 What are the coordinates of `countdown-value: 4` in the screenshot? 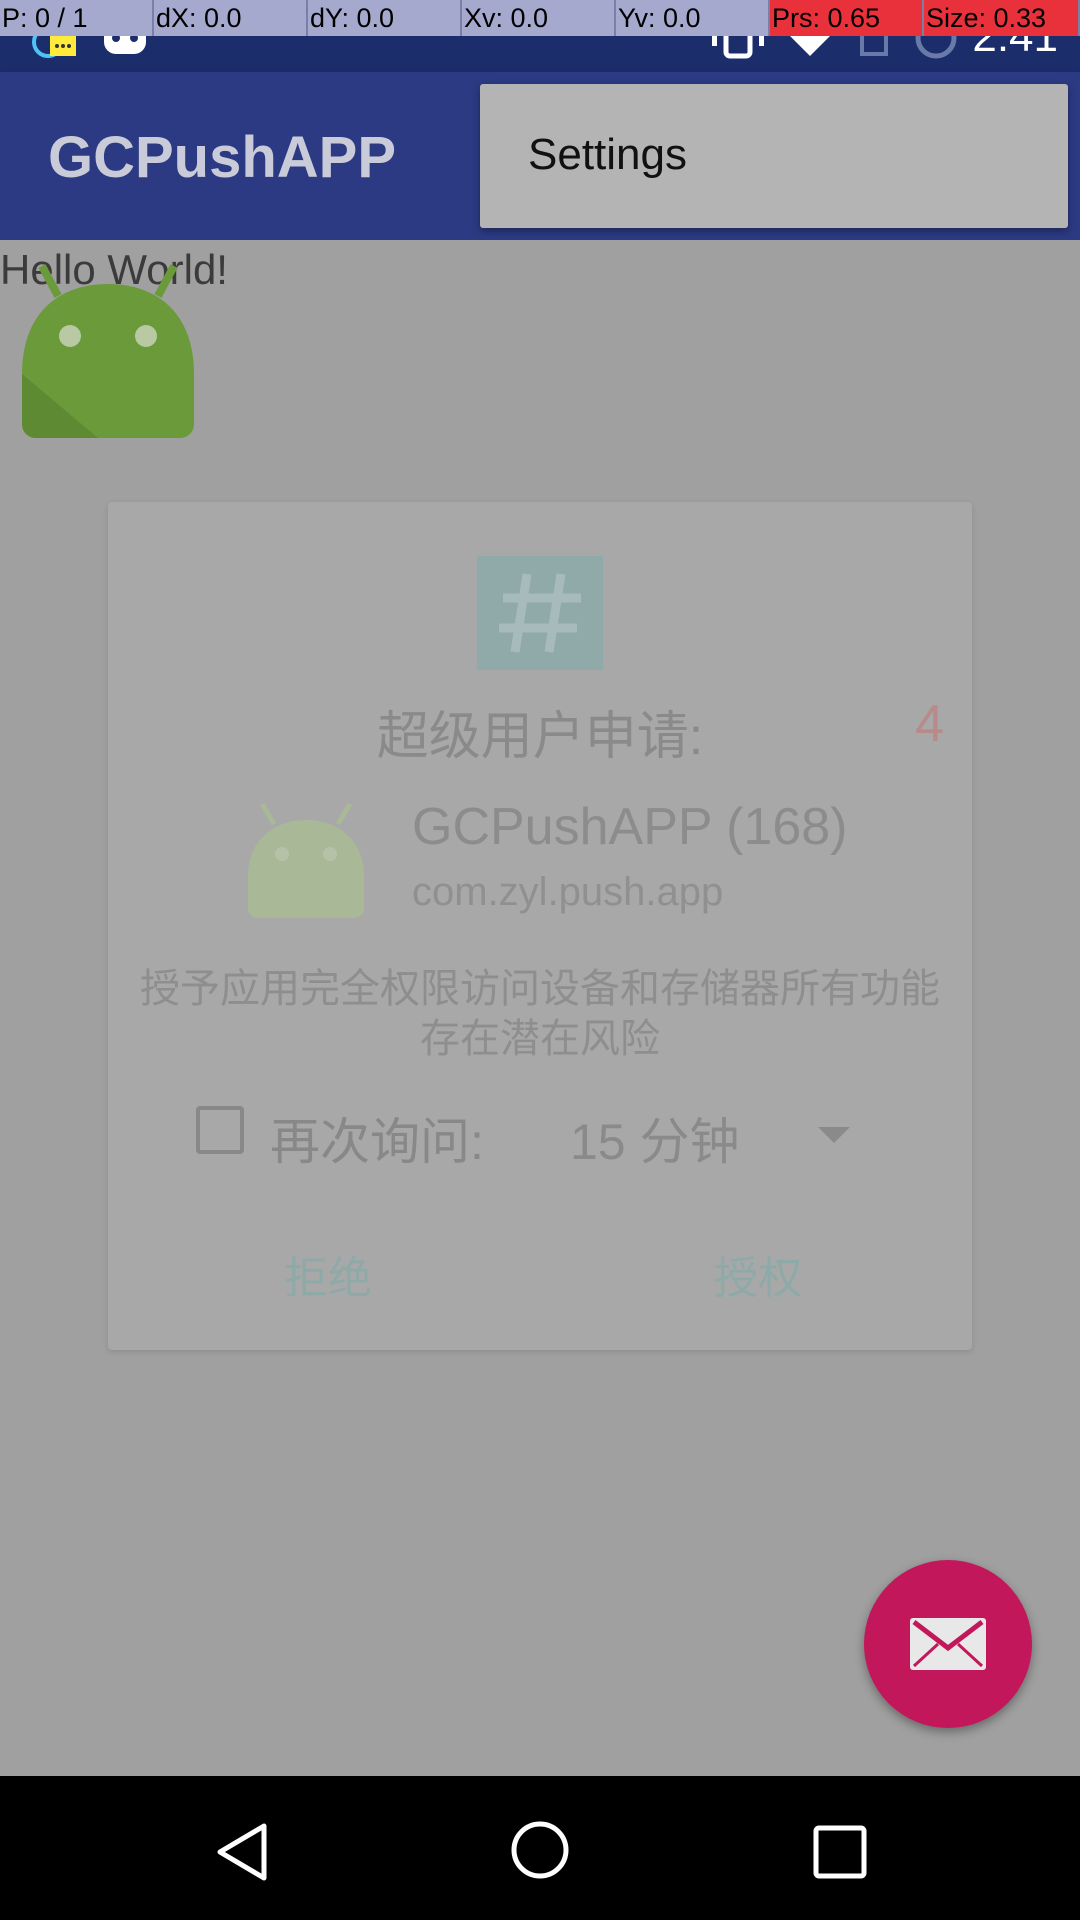 It's located at (929, 724).